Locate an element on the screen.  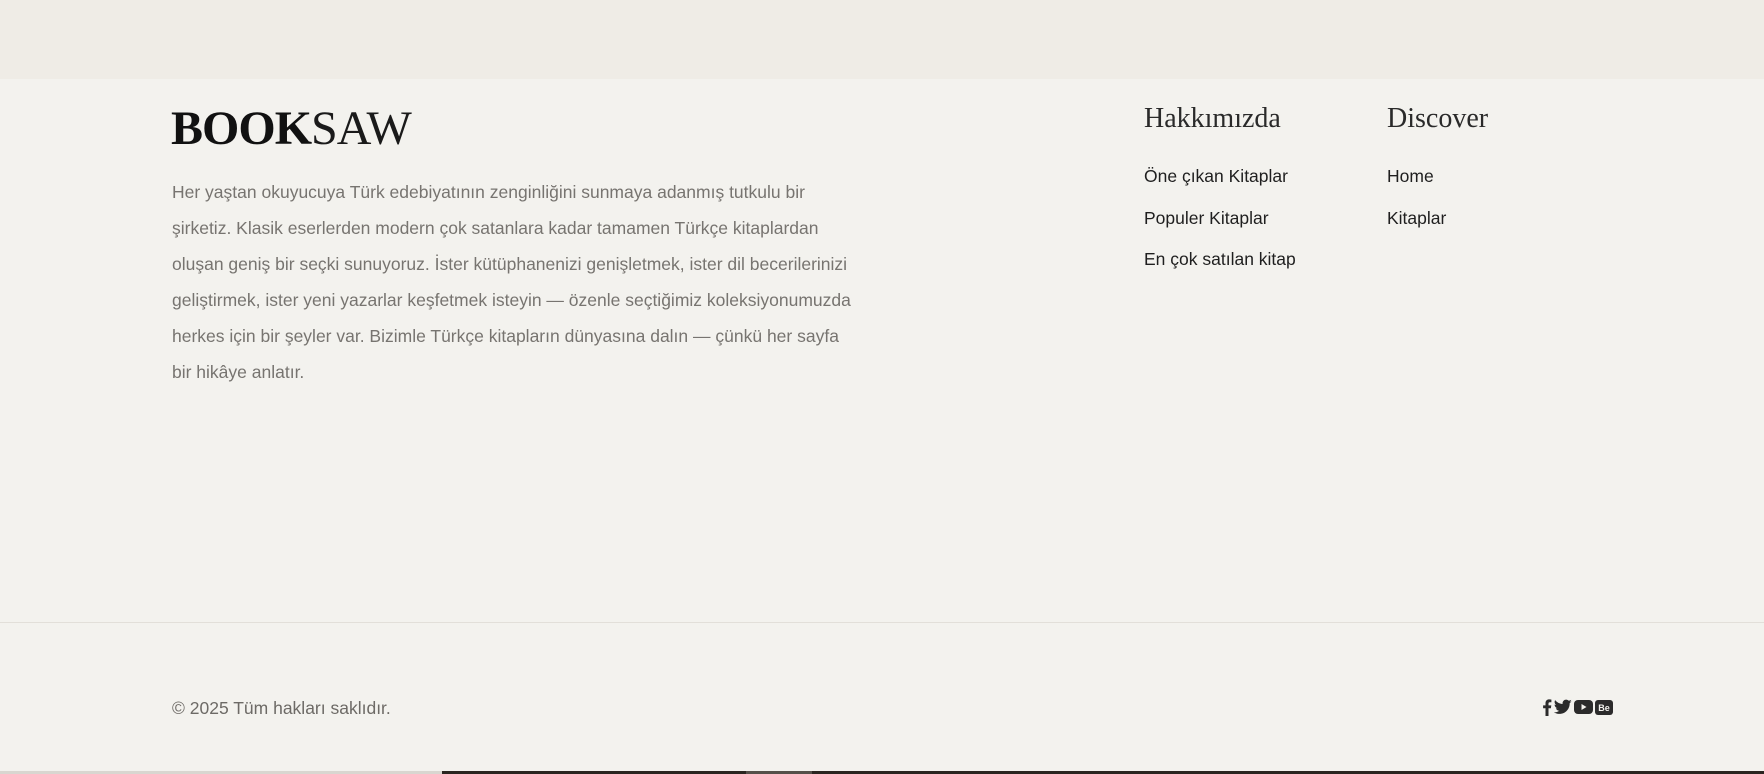
facebook-icon is located at coordinates (1547, 707).